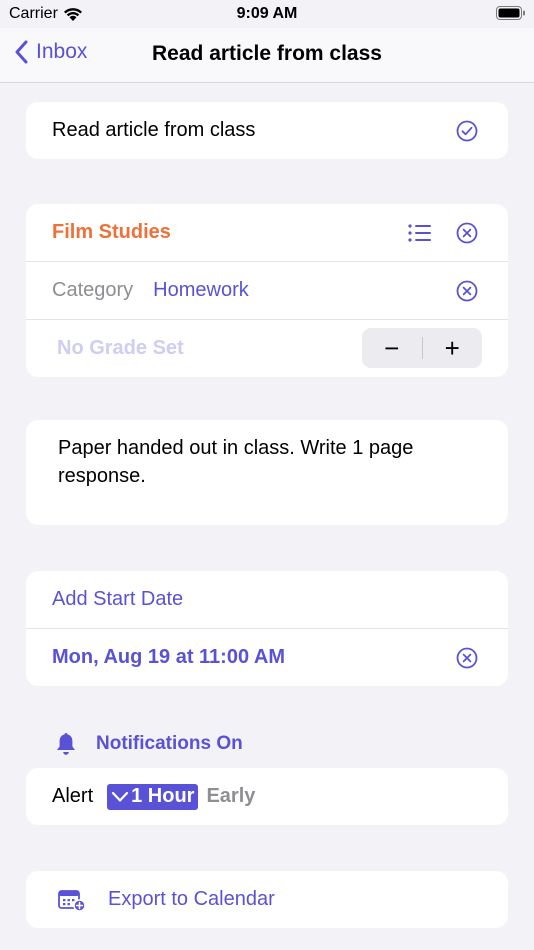 The width and height of the screenshot is (534, 950). I want to click on task-title-row: Read article from class, so click(267, 130).